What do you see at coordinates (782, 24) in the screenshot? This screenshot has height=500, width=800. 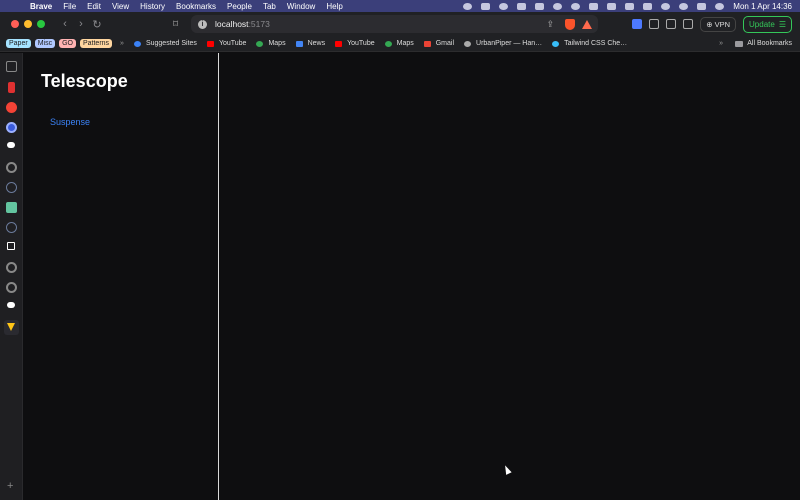 I see `hamburger-menu-icon: ☰` at bounding box center [782, 24].